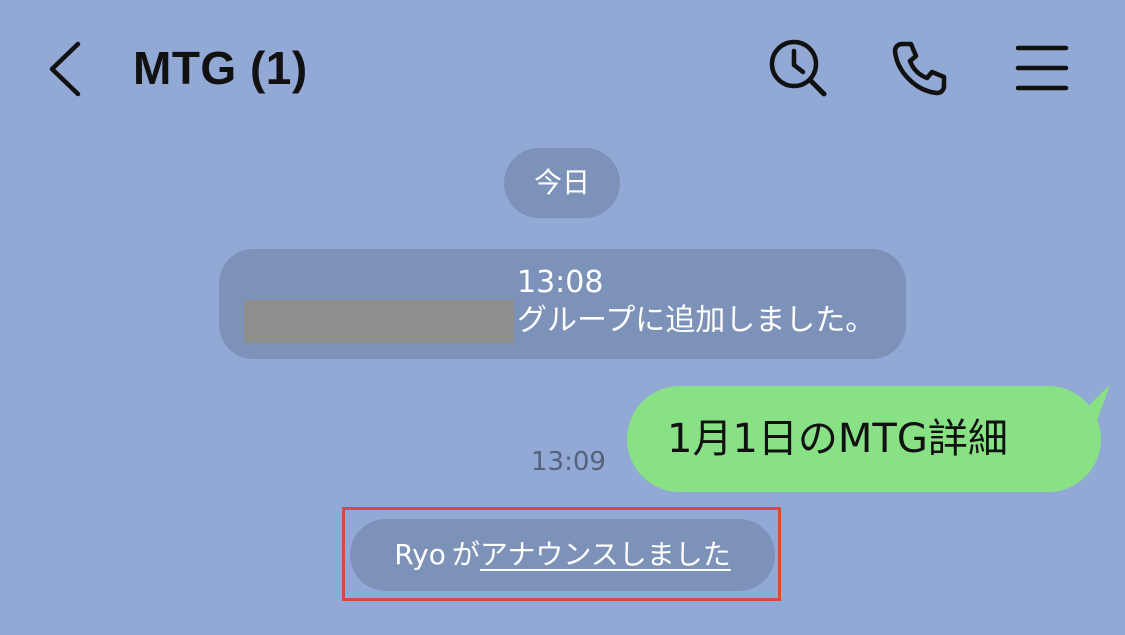 This screenshot has height=635, width=1125. What do you see at coordinates (220, 68) in the screenshot?
I see `chat-title: MTG (1)` at bounding box center [220, 68].